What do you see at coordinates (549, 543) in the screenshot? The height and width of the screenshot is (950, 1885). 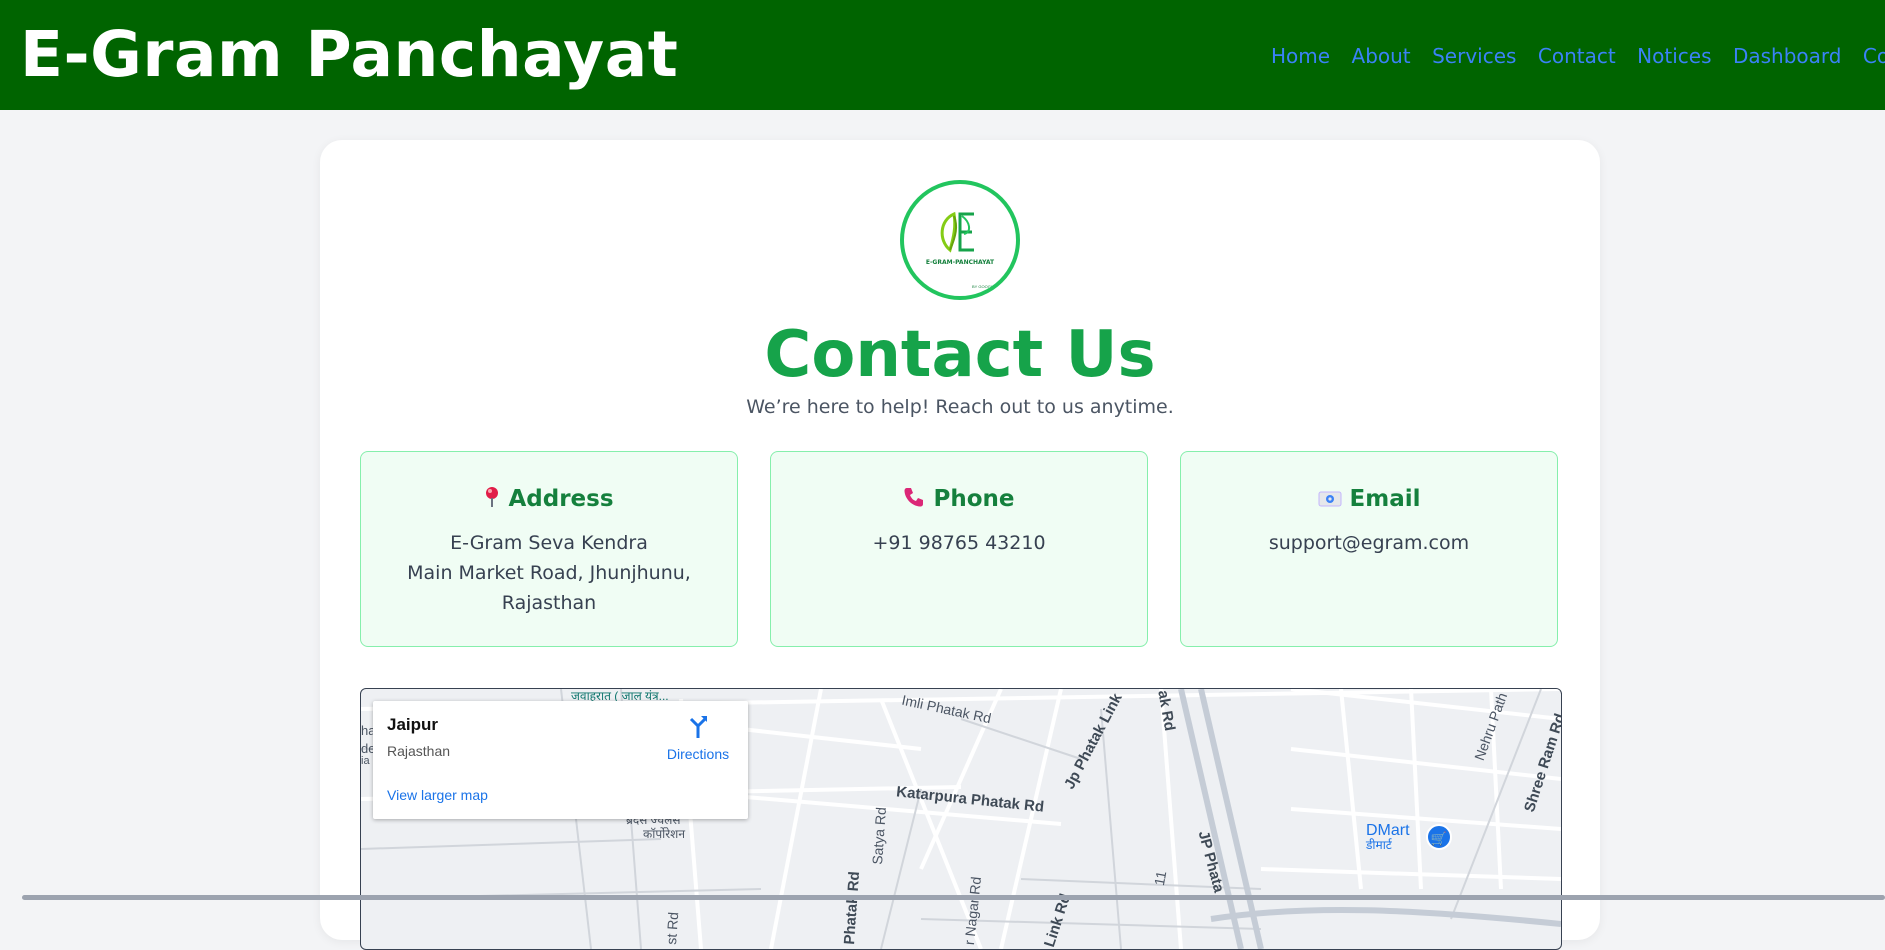 I see `address-line: E-Gram Seva Kendra` at bounding box center [549, 543].